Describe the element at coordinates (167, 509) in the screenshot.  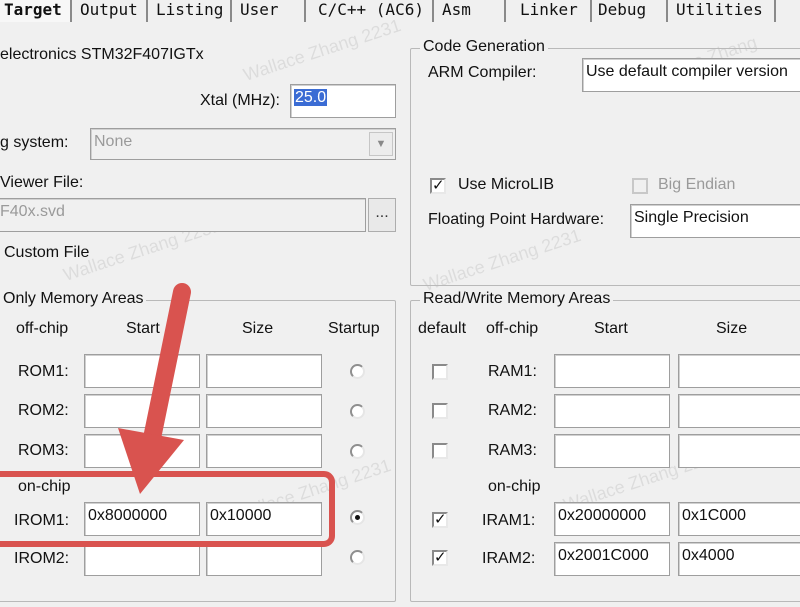
I see `highlight-box` at that location.